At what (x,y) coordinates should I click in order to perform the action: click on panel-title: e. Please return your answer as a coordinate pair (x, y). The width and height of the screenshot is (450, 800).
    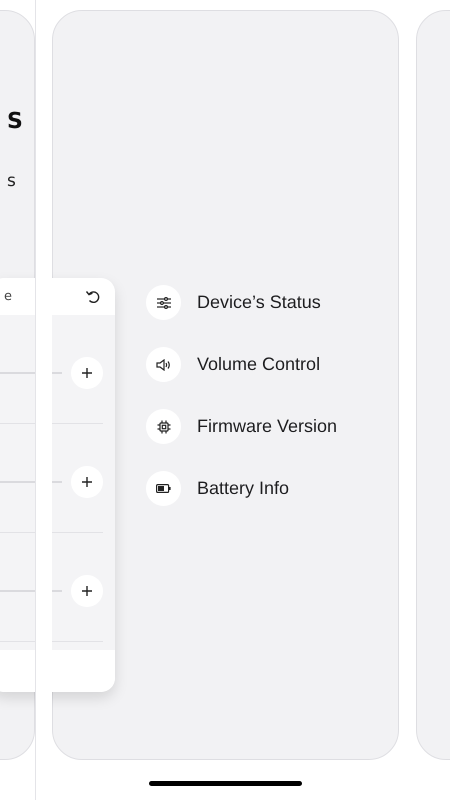
    Looking at the image, I should click on (8, 296).